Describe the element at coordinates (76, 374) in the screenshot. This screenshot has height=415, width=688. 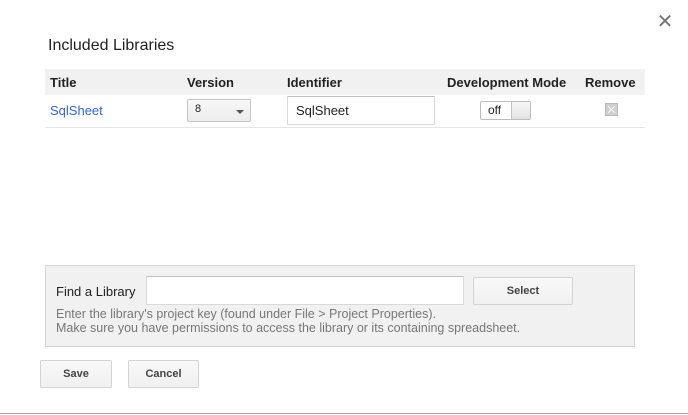
I see `save-button: Save` at that location.